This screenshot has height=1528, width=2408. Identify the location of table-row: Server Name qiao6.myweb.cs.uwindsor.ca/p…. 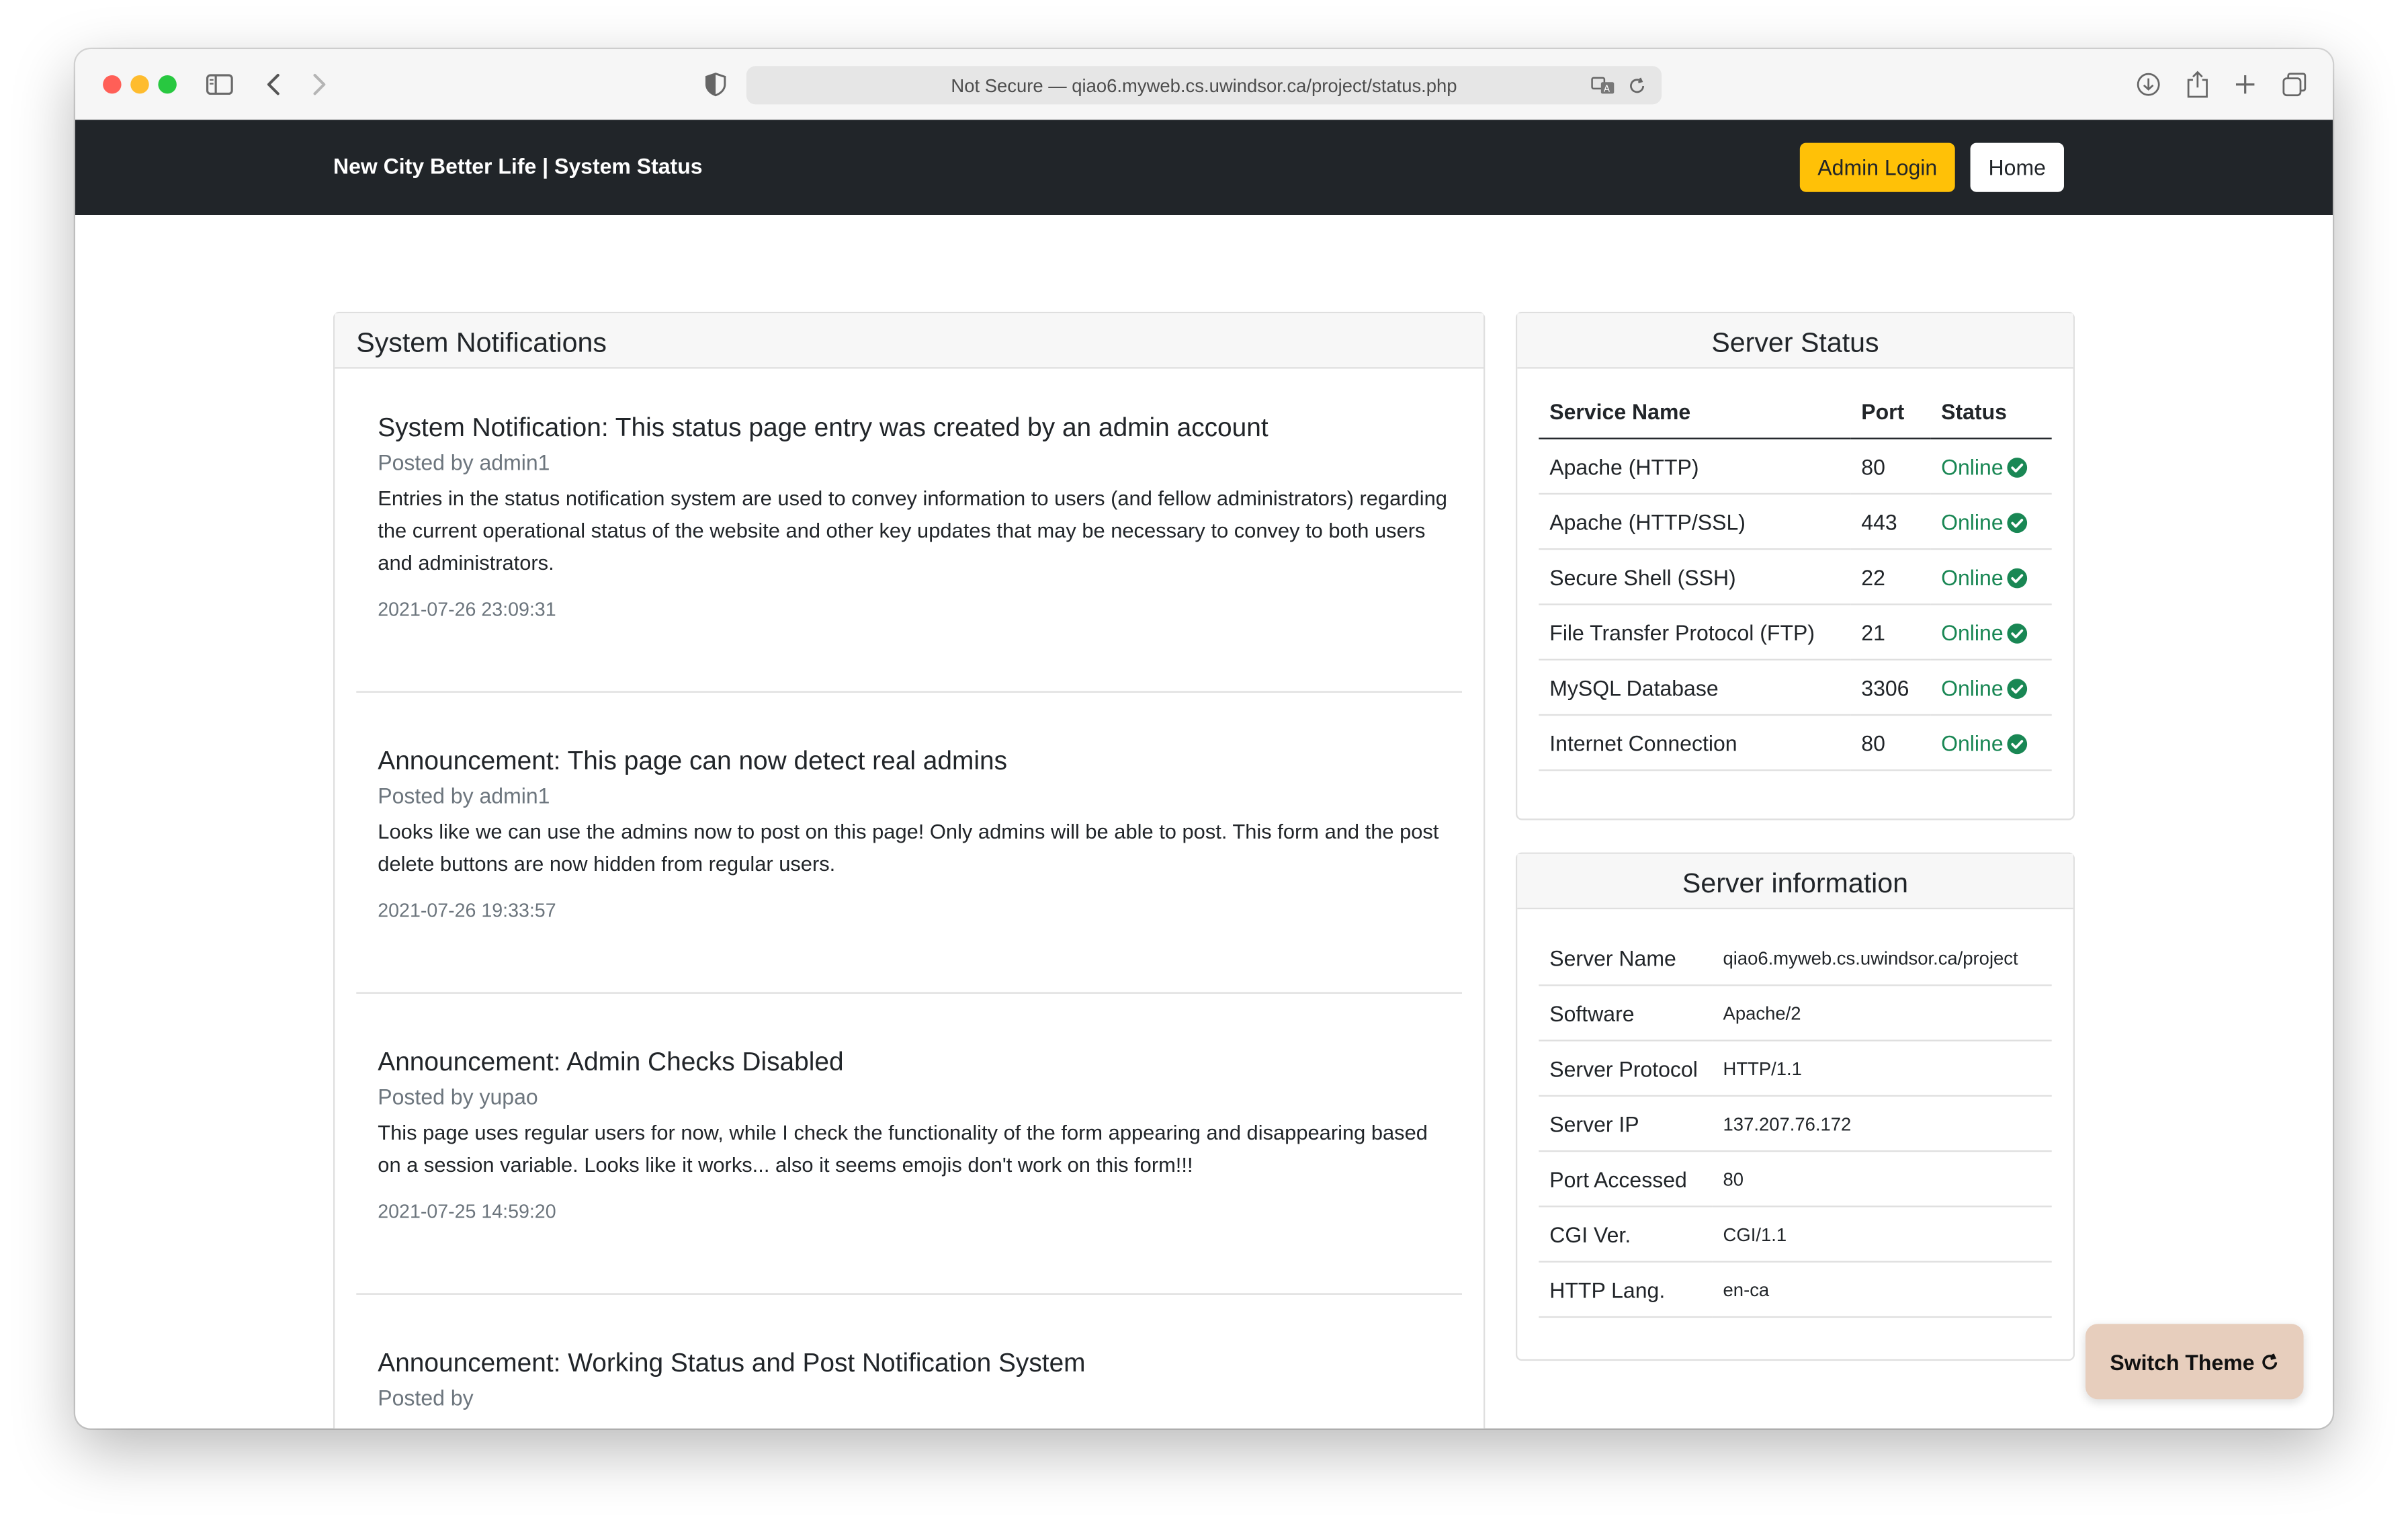
(1795, 959).